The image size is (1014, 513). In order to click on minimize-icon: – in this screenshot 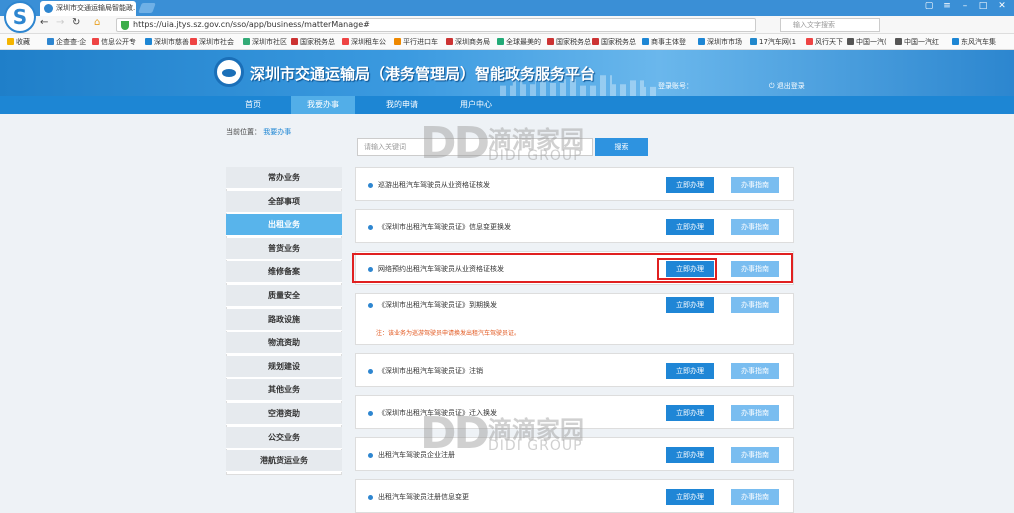, I will do `click(965, 6)`.